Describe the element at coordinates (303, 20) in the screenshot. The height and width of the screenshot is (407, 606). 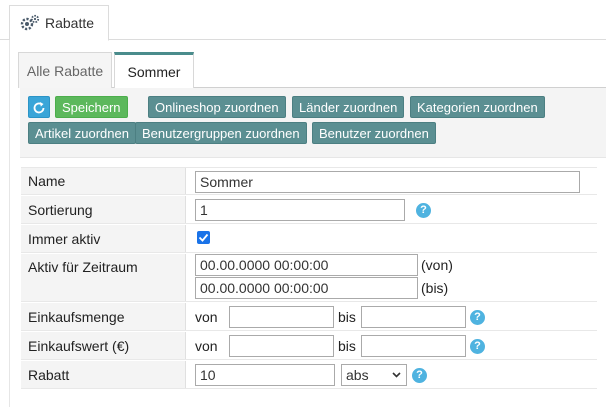
I see `top-tab-bar: Rabatte` at that location.